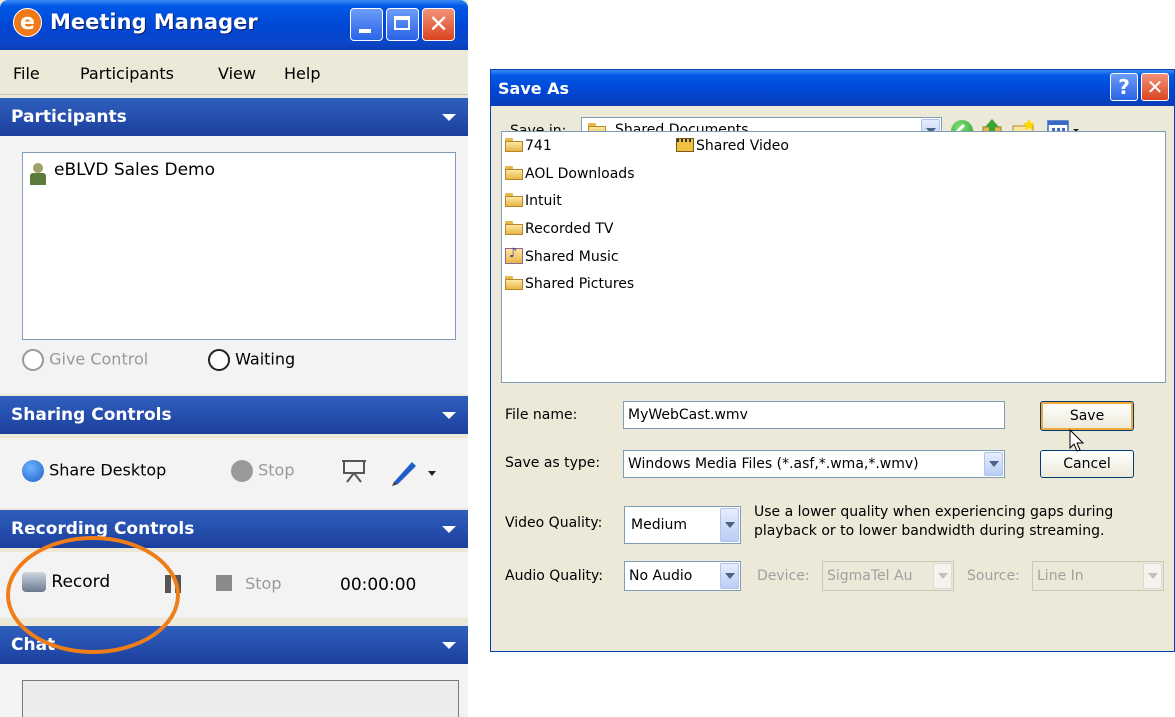 The height and width of the screenshot is (717, 1175). Describe the element at coordinates (661, 576) in the screenshot. I see `audio-quality-value: No Audio` at that location.